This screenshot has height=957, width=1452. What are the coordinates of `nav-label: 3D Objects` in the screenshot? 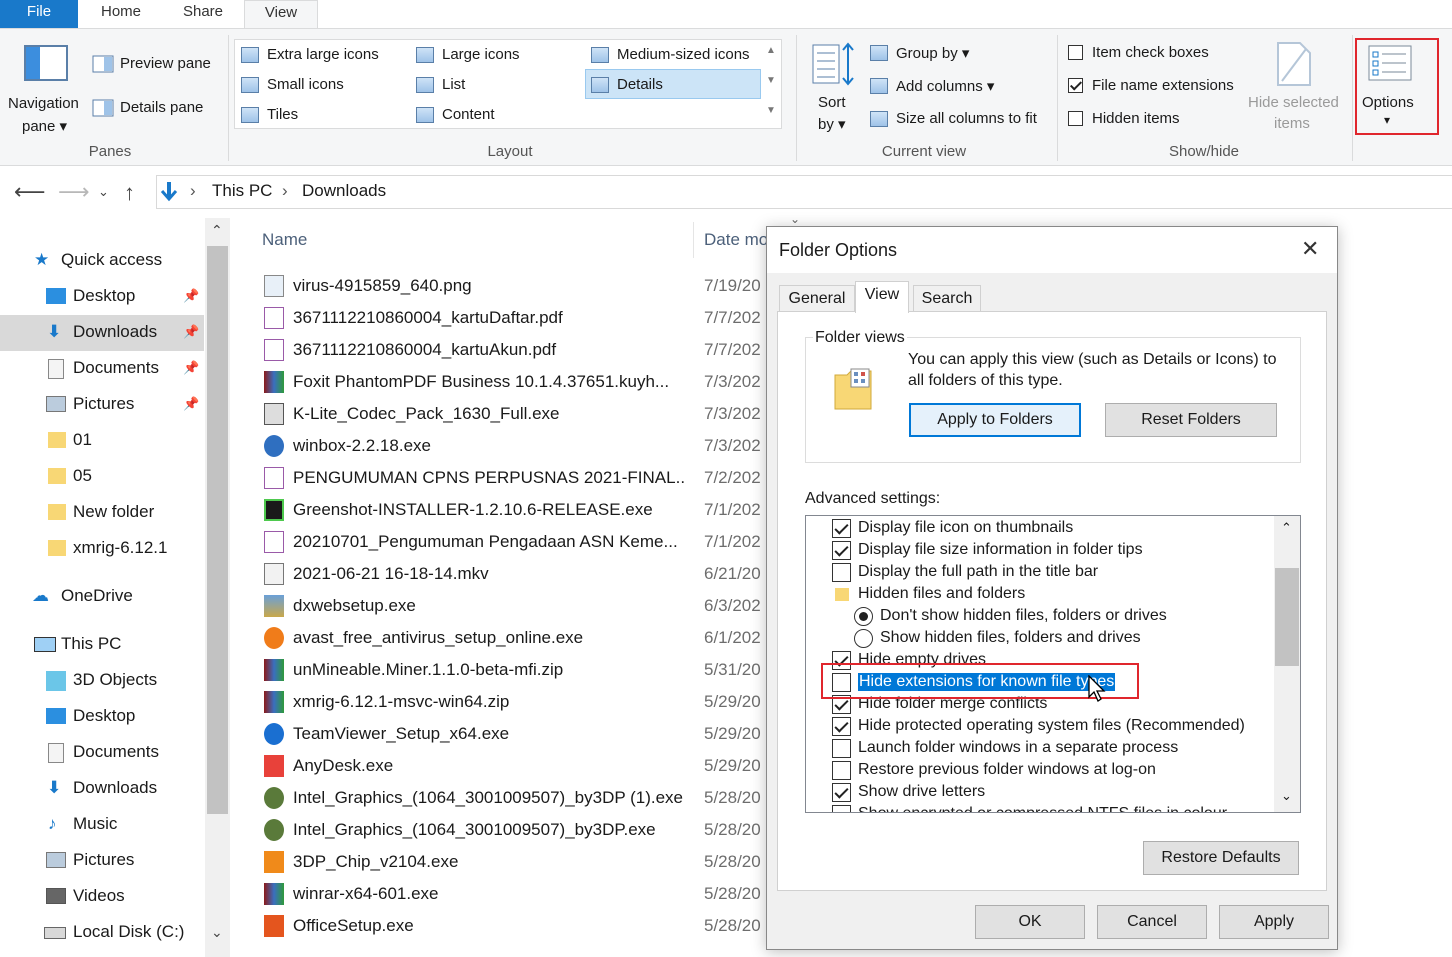 It's located at (115, 679).